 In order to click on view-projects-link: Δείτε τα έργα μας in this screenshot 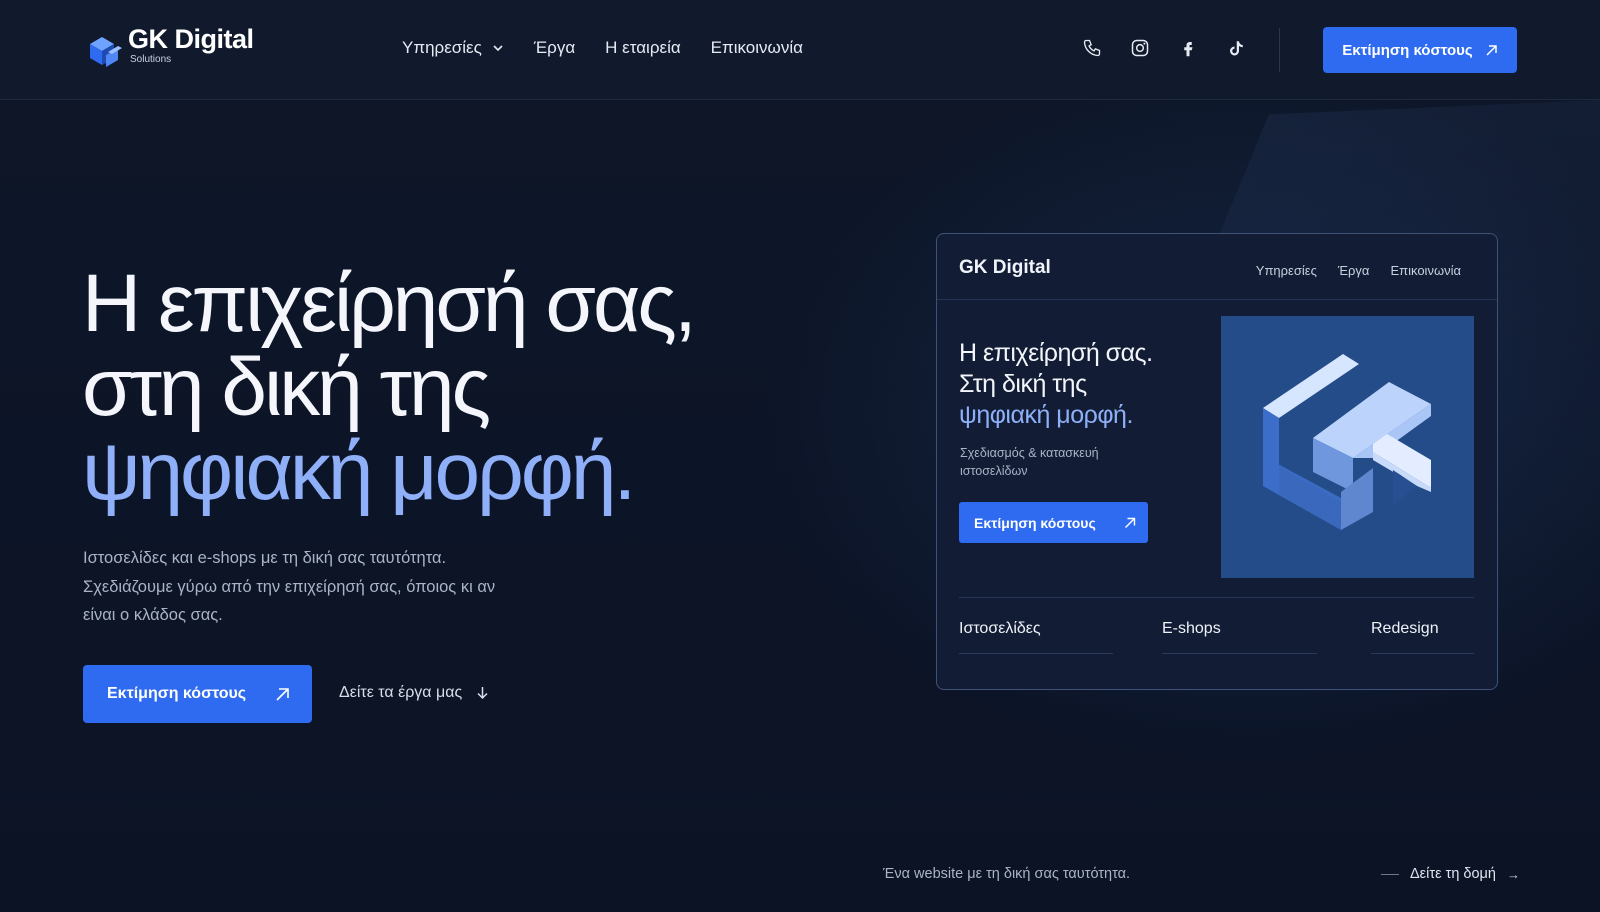, I will do `click(414, 693)`.